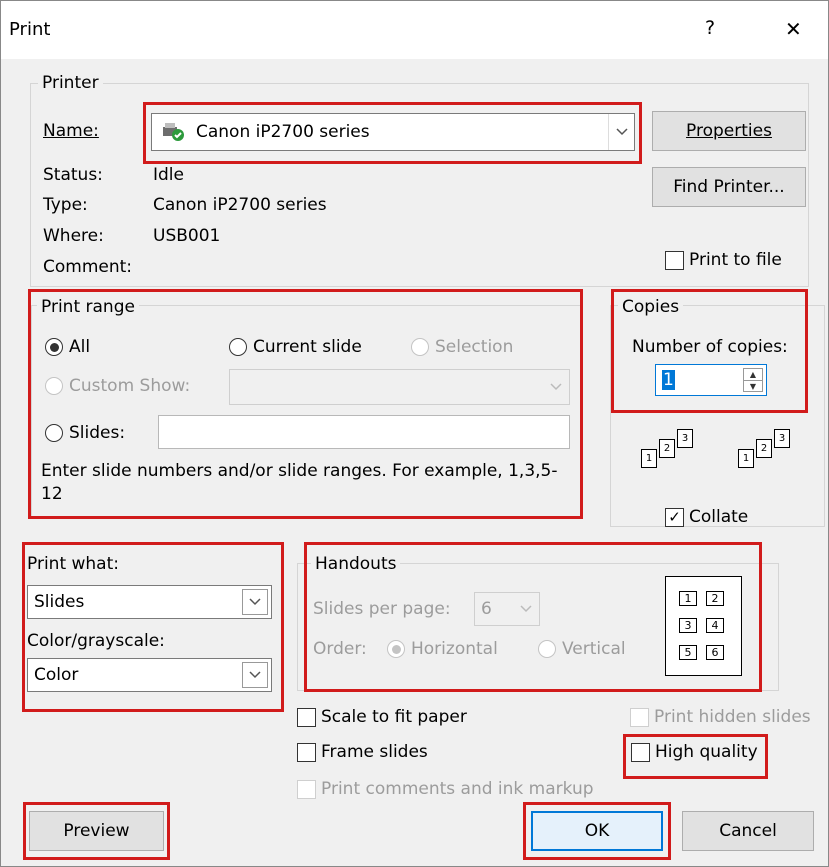 The image size is (829, 867). Describe the element at coordinates (65, 205) in the screenshot. I see `type-label: Type:` at that location.